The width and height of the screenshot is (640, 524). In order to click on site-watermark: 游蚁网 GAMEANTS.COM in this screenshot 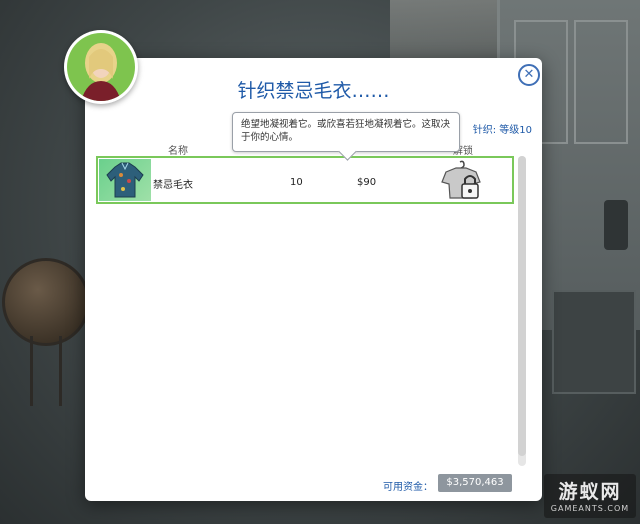, I will do `click(590, 496)`.